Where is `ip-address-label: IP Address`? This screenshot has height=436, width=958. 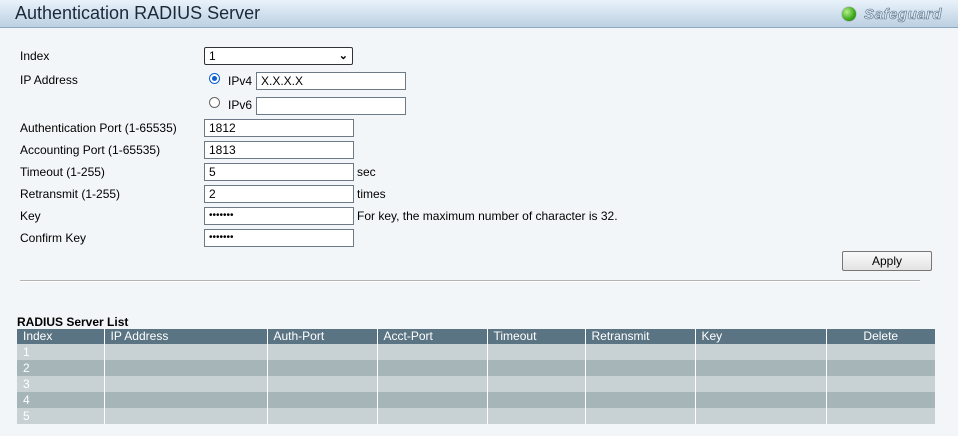
ip-address-label: IP Address is located at coordinates (49, 80).